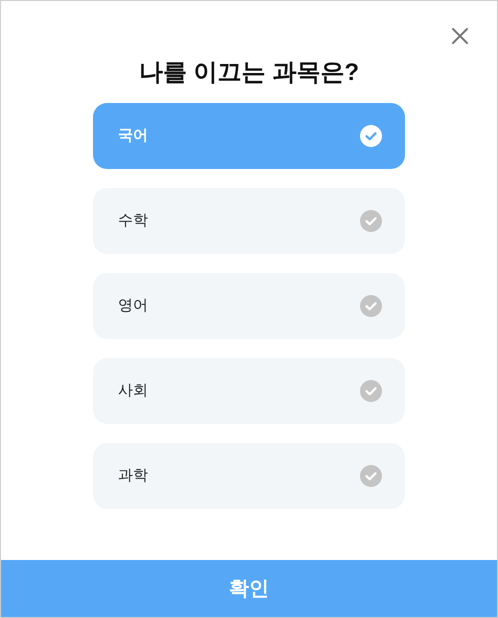  What do you see at coordinates (249, 221) in the screenshot?
I see `option-button: 수학` at bounding box center [249, 221].